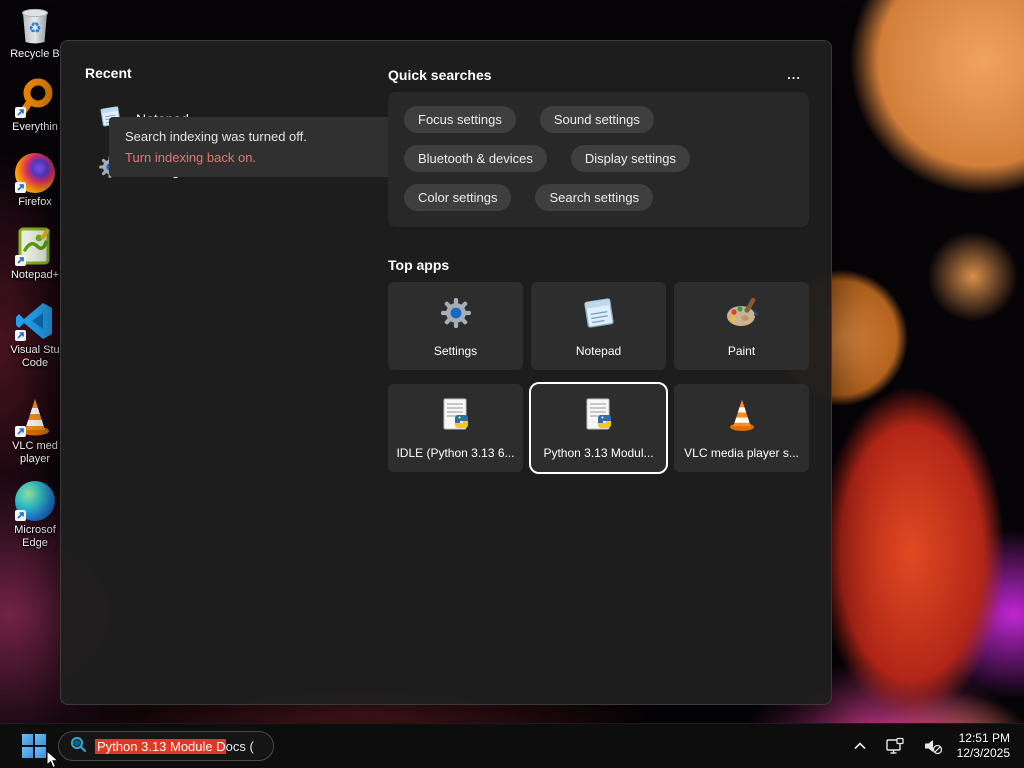  I want to click on desktop-icon-firefox: Firefox, so click(35, 180).